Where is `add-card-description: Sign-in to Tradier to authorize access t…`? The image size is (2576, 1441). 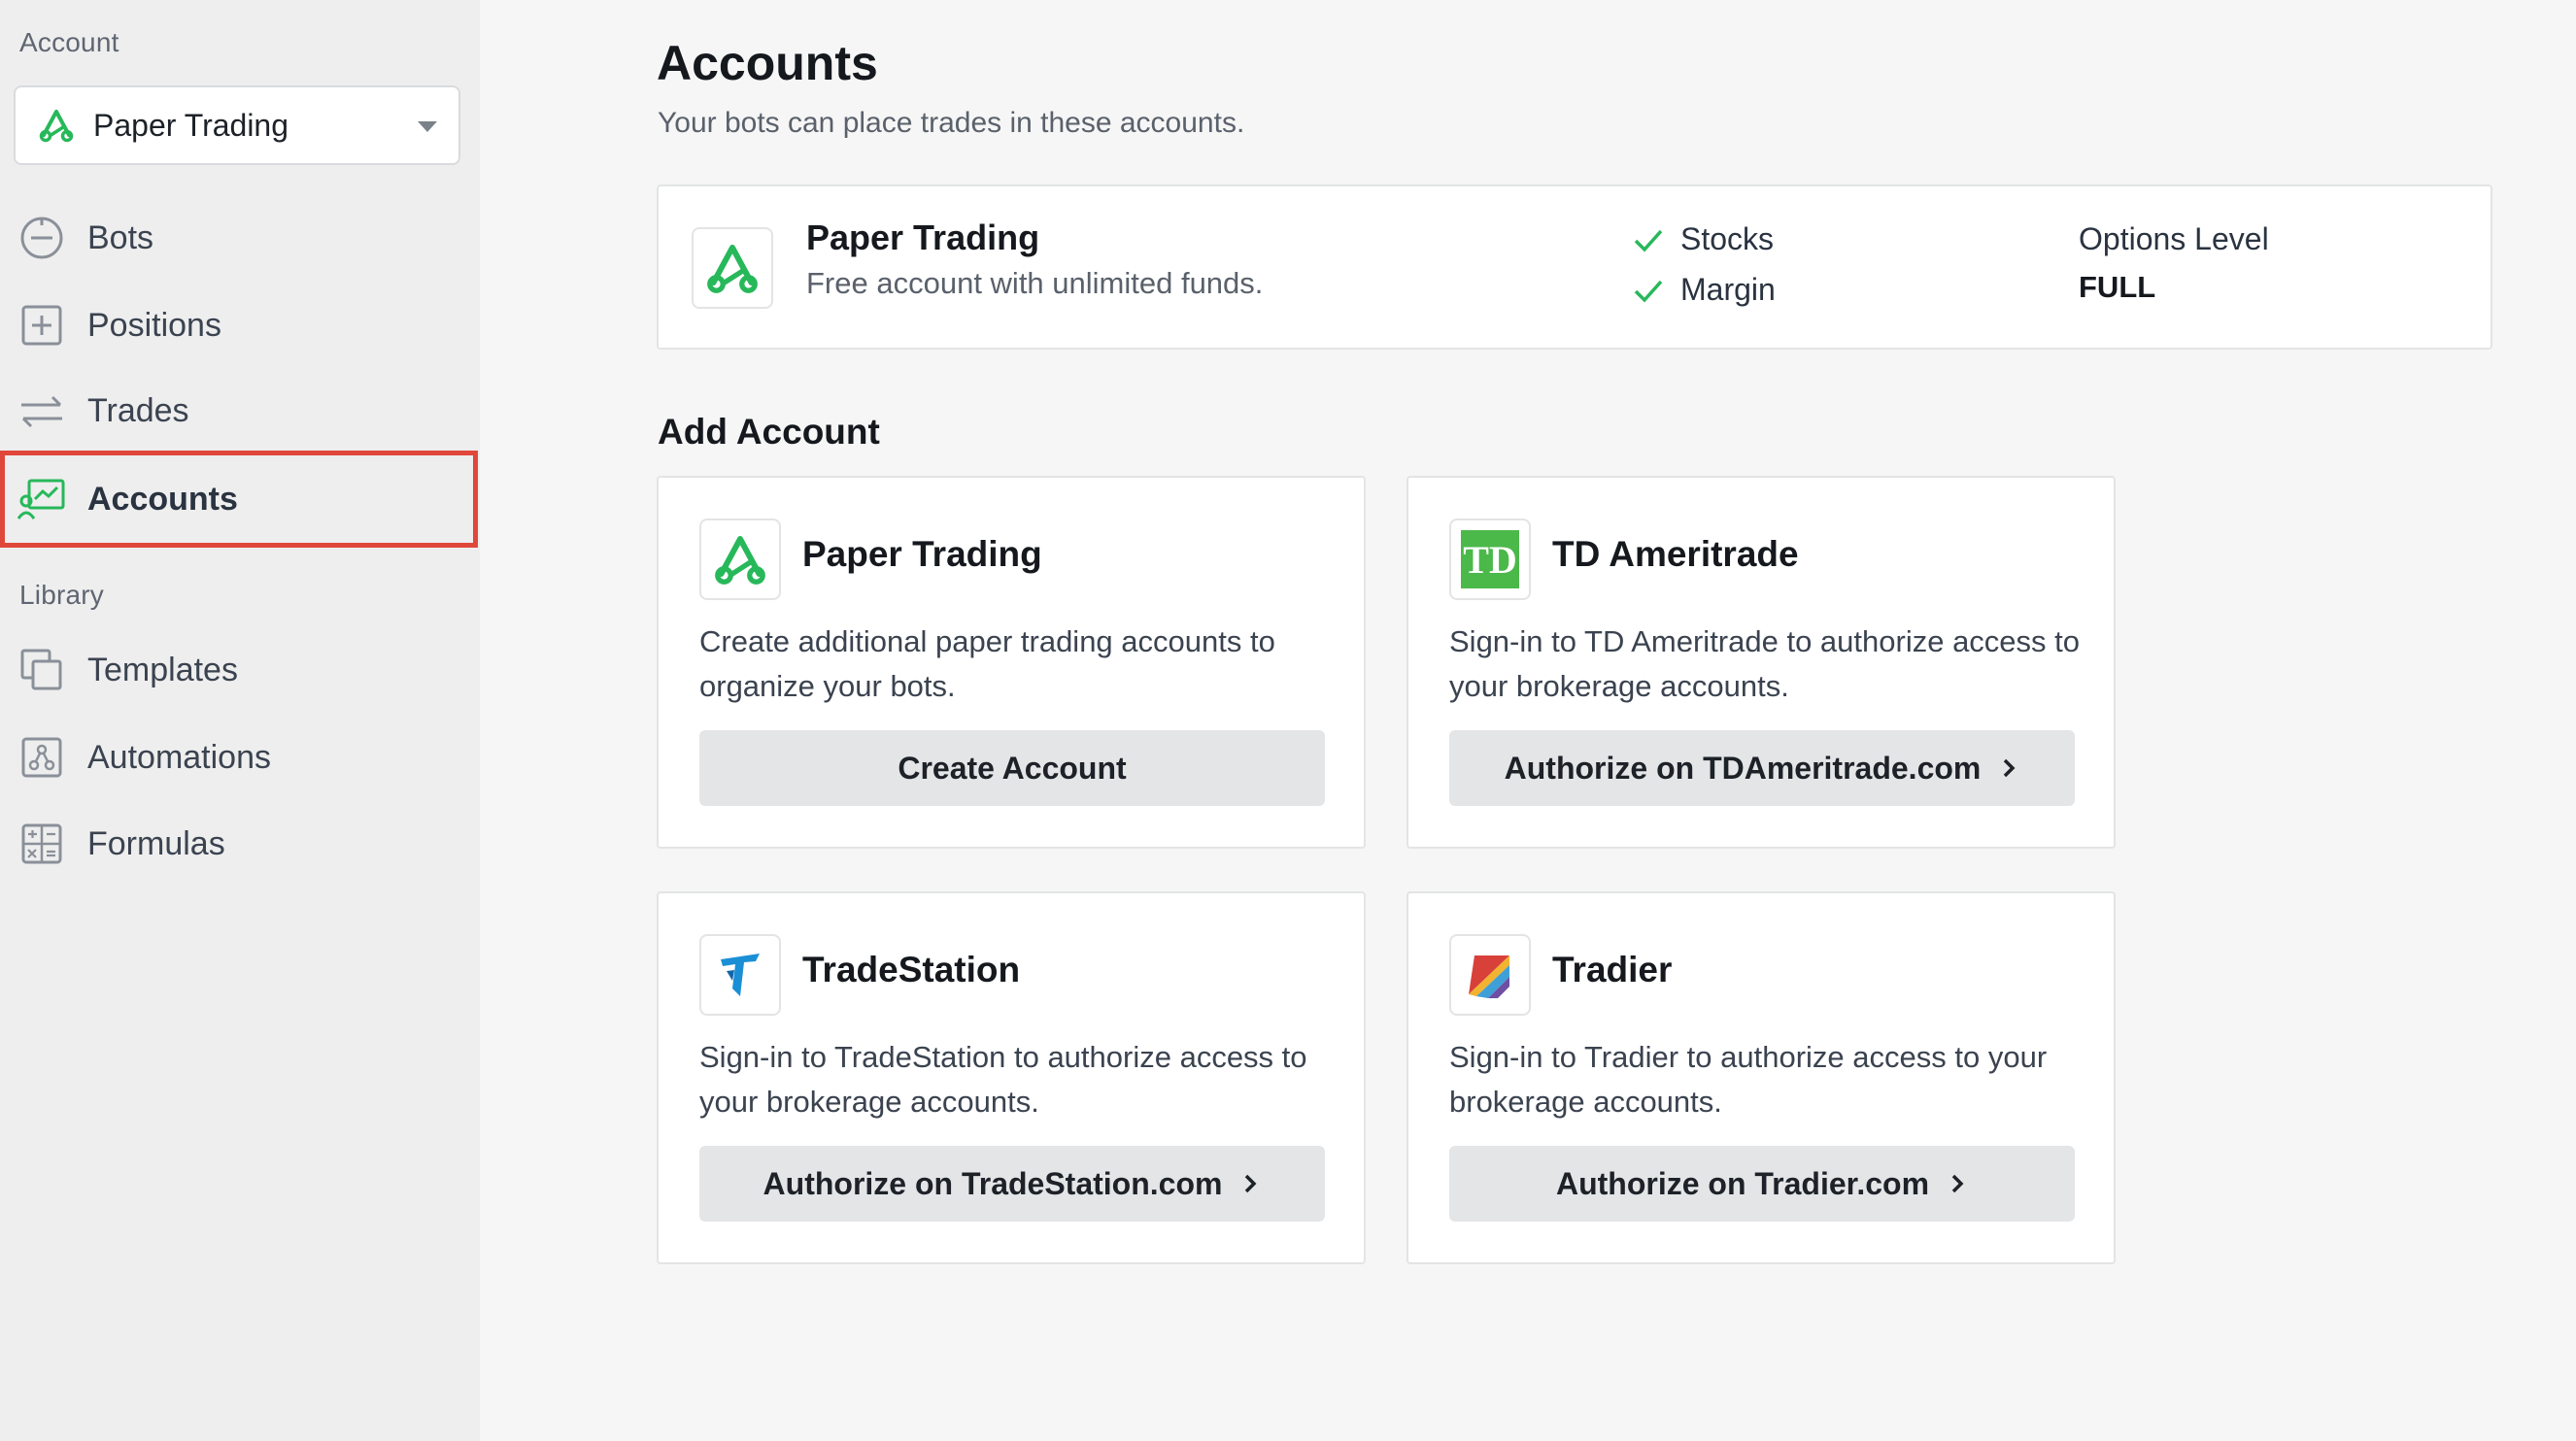
add-card-description: Sign-in to Tradier to authorize access t… is located at coordinates (1748, 1079).